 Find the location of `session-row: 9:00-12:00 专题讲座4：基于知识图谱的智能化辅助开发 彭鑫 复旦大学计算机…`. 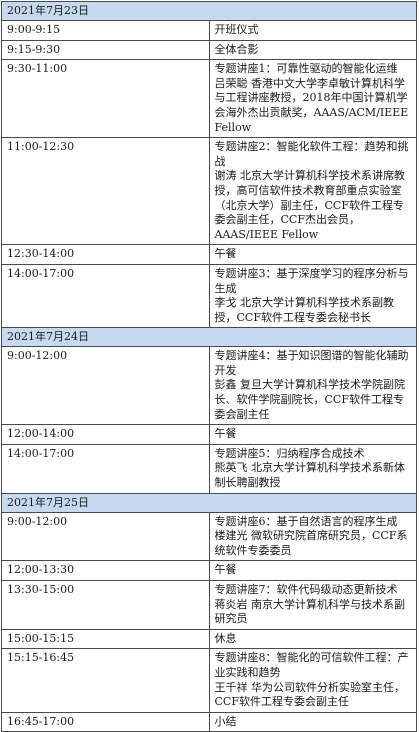

session-row: 9:00-12:00 专题讲座4：基于知识图谱的智能化辅助开发 彭鑫 复旦大学计算机… is located at coordinates (209, 386).